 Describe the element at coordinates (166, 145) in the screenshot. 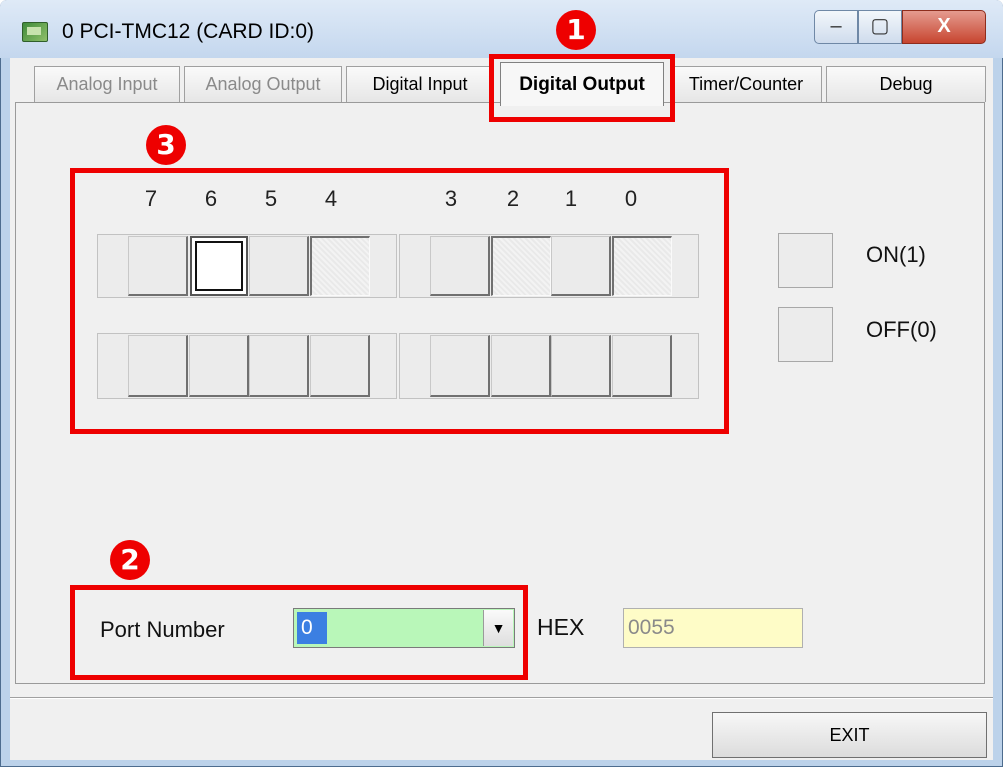

I see `annotation-marker-3: 3` at that location.